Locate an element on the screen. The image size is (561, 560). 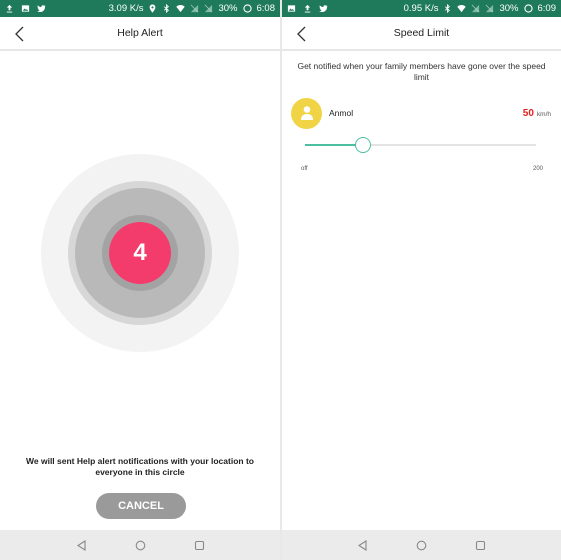
countdown-number: 4 is located at coordinates (140, 253).